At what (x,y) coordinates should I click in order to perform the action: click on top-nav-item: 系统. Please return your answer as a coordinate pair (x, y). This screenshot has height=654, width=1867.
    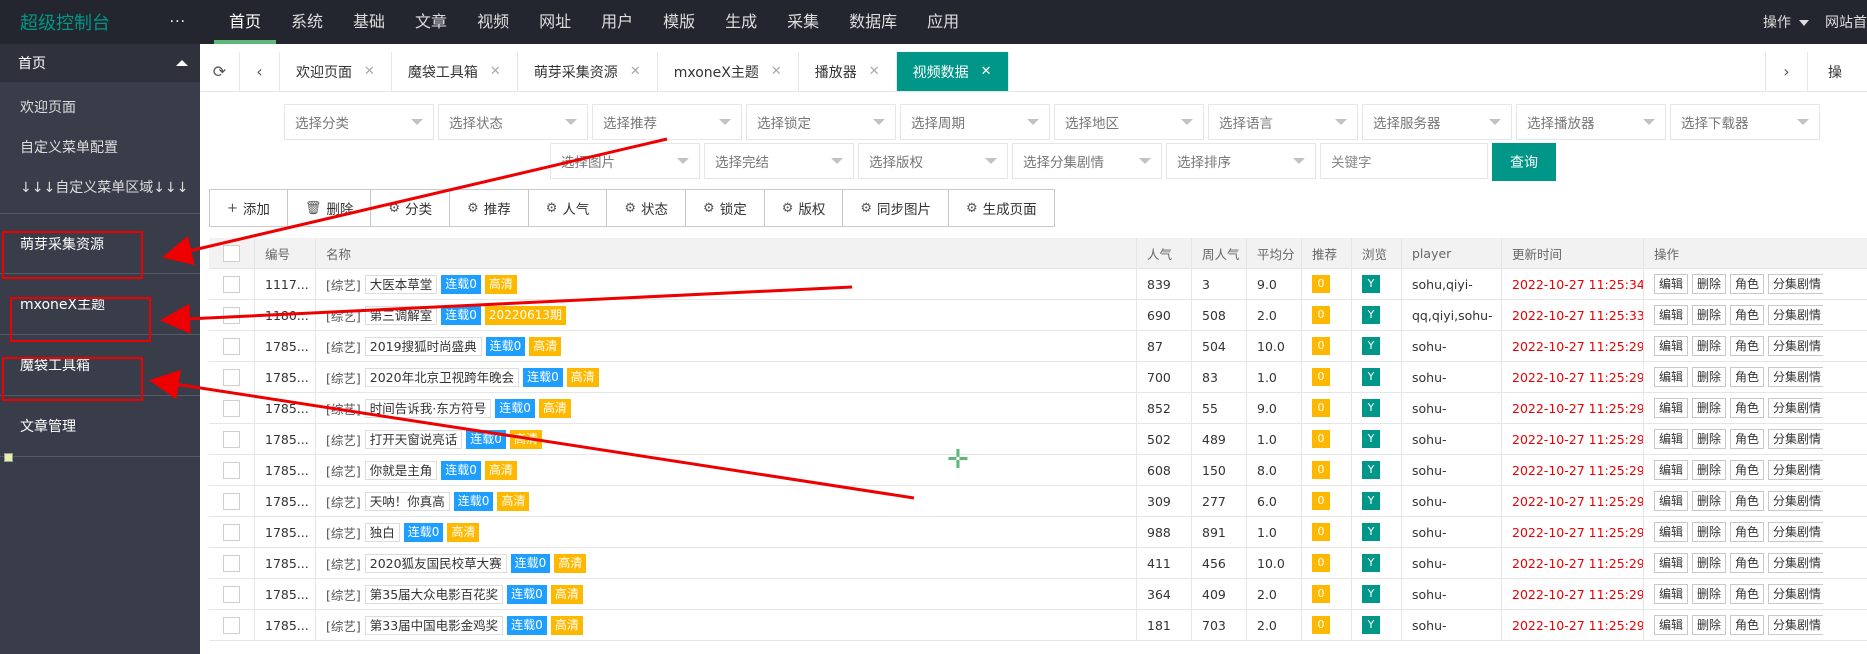
    Looking at the image, I should click on (307, 22).